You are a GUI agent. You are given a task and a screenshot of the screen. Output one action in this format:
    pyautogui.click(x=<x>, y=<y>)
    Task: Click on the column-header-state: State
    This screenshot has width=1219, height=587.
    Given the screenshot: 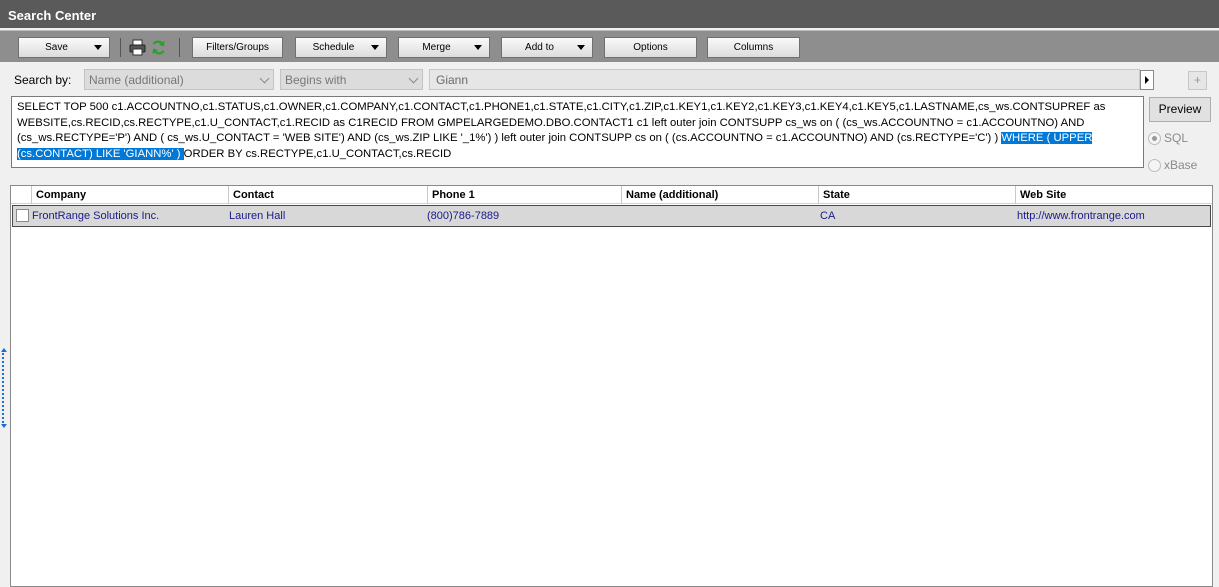 What is the action you would take?
    pyautogui.click(x=916, y=195)
    